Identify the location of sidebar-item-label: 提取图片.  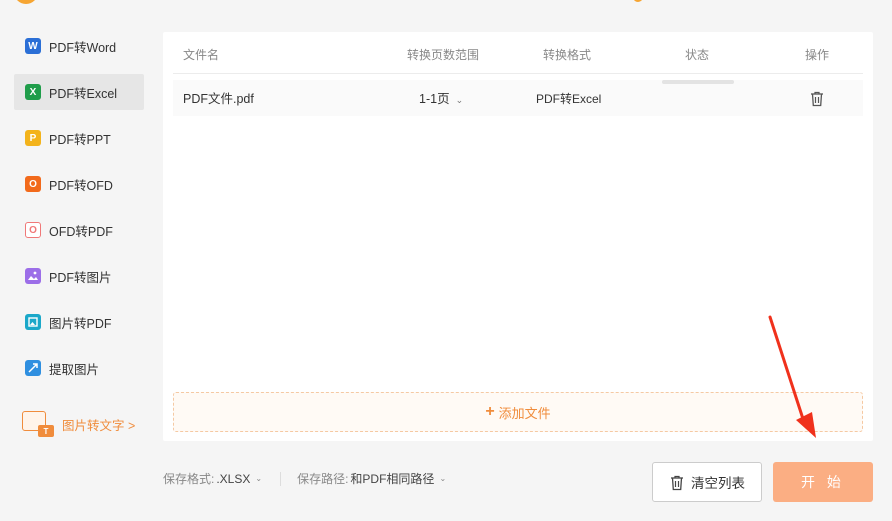
(74, 369).